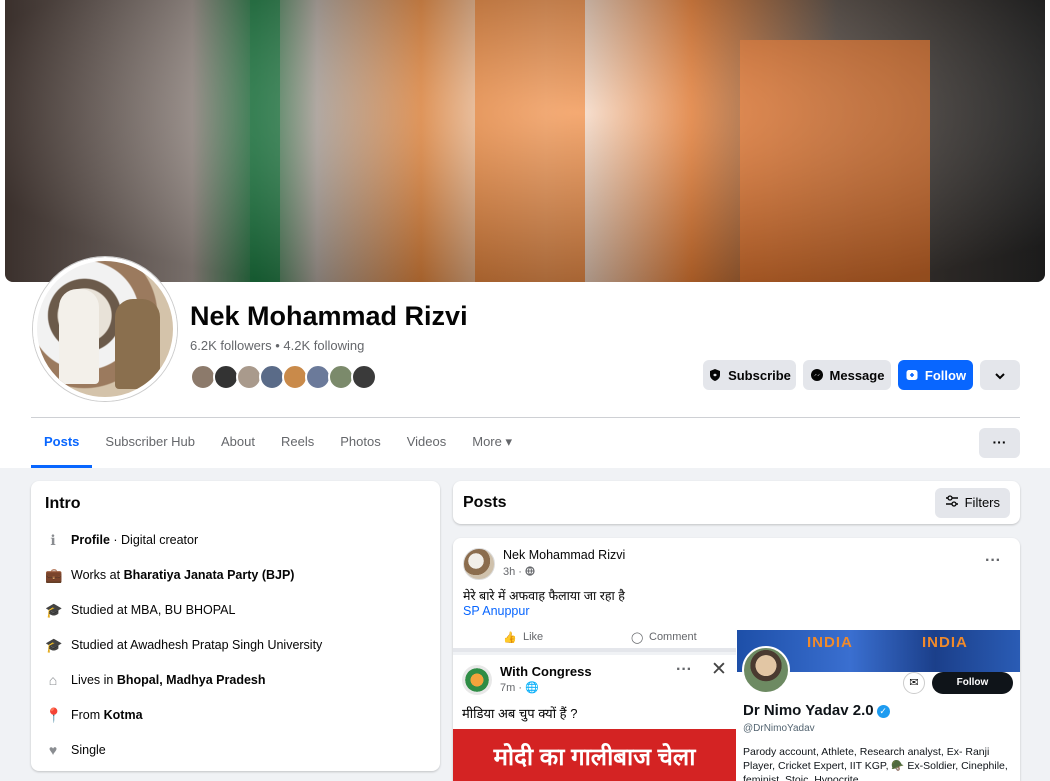 This screenshot has width=1050, height=781. I want to click on post-timestamp: 3h ·, so click(519, 572).